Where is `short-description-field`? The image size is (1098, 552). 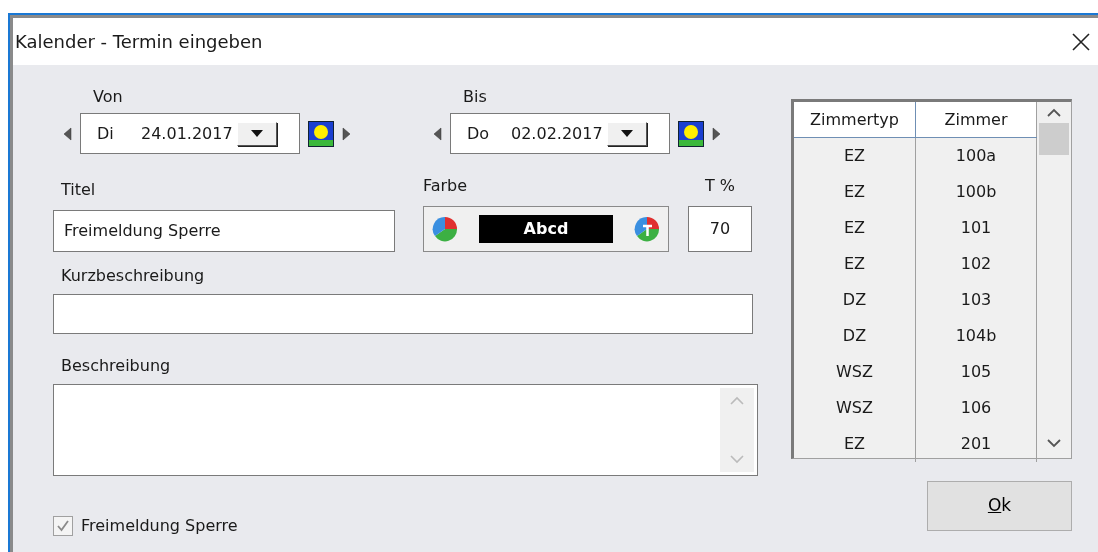 short-description-field is located at coordinates (403, 314).